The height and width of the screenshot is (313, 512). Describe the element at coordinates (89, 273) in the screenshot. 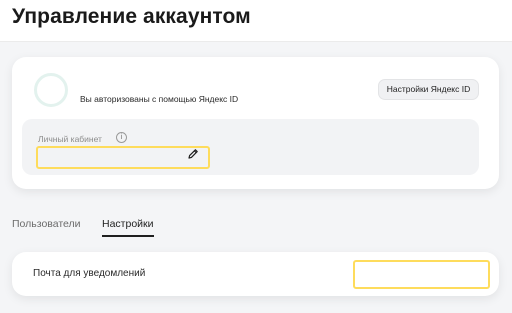

I see `notification-email-label: Почта для уведомлений` at that location.